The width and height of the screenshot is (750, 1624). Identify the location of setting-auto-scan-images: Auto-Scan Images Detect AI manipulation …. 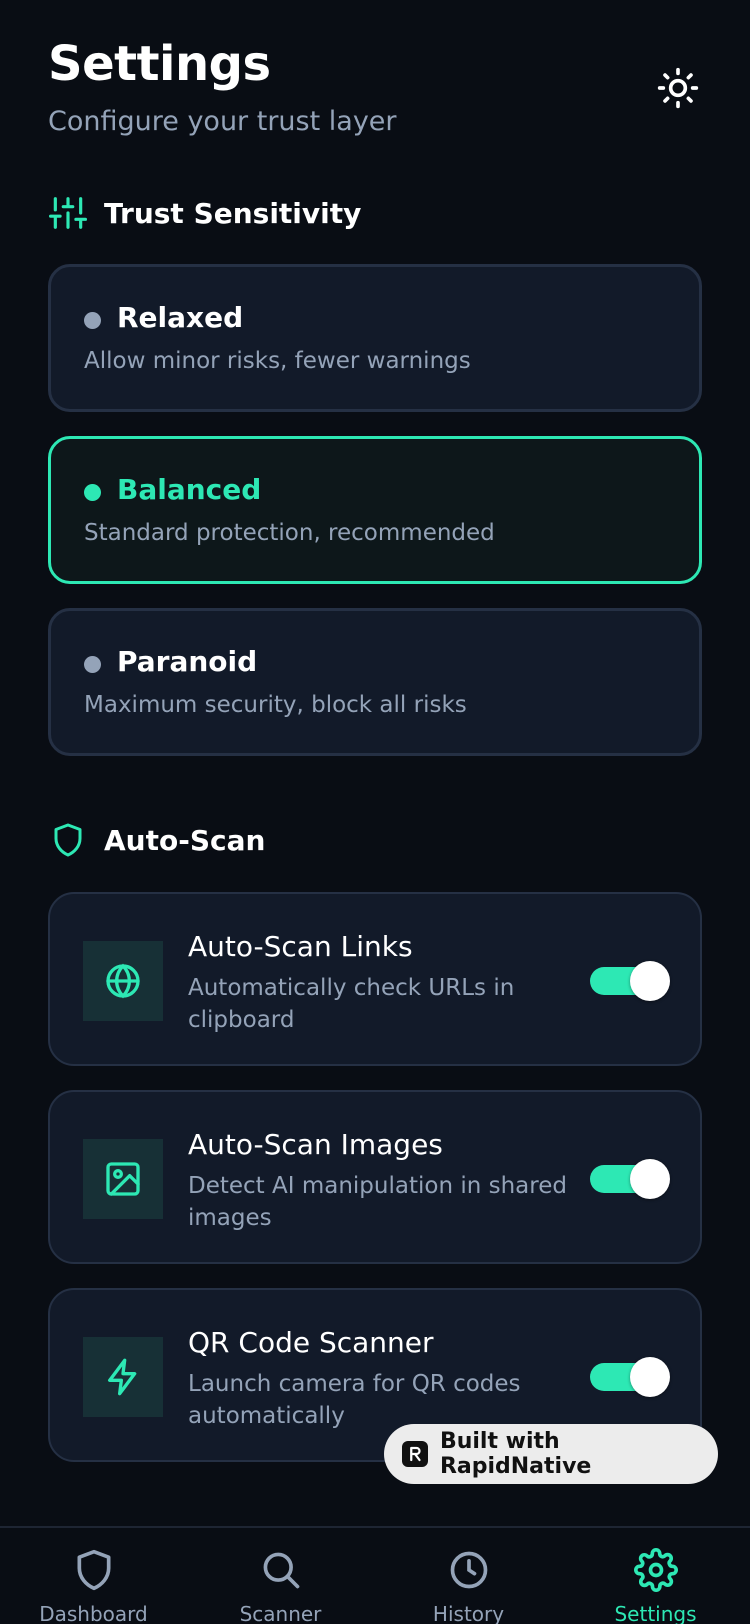
(375, 1177).